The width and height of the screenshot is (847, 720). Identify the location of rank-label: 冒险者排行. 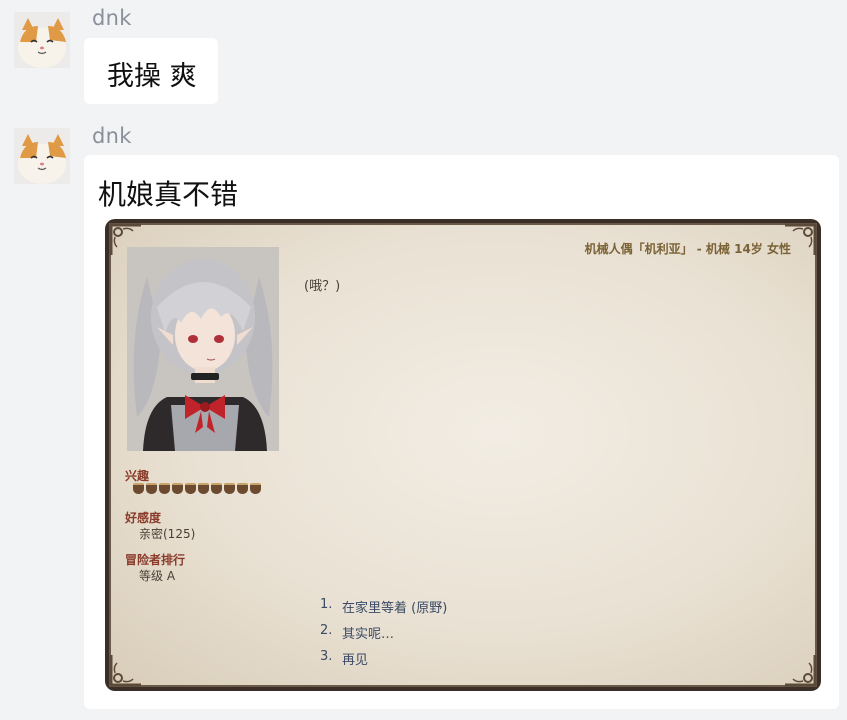
(155, 560).